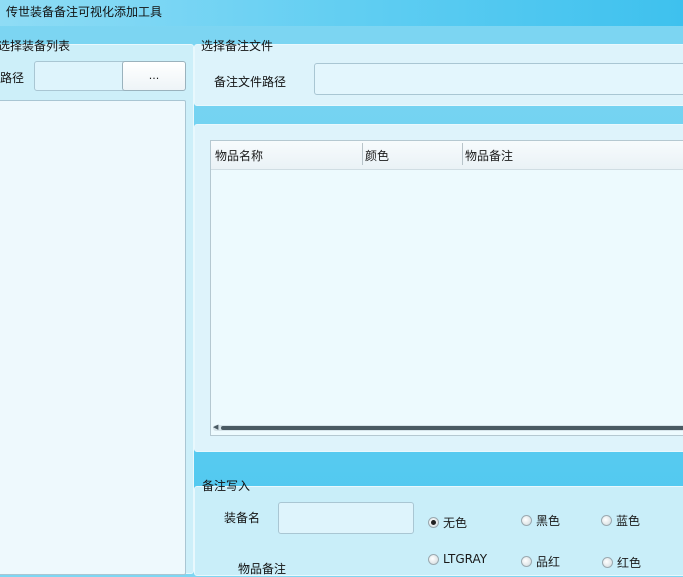  What do you see at coordinates (447, 522) in the screenshot?
I see `color-radio-none: 无色` at bounding box center [447, 522].